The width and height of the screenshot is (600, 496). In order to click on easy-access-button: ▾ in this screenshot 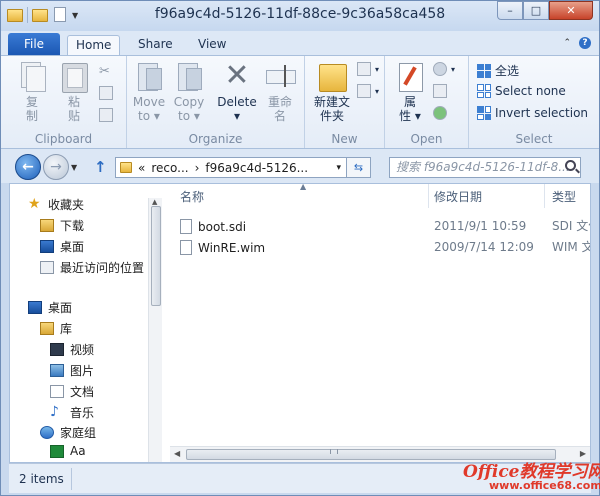, I will do `click(368, 91)`.